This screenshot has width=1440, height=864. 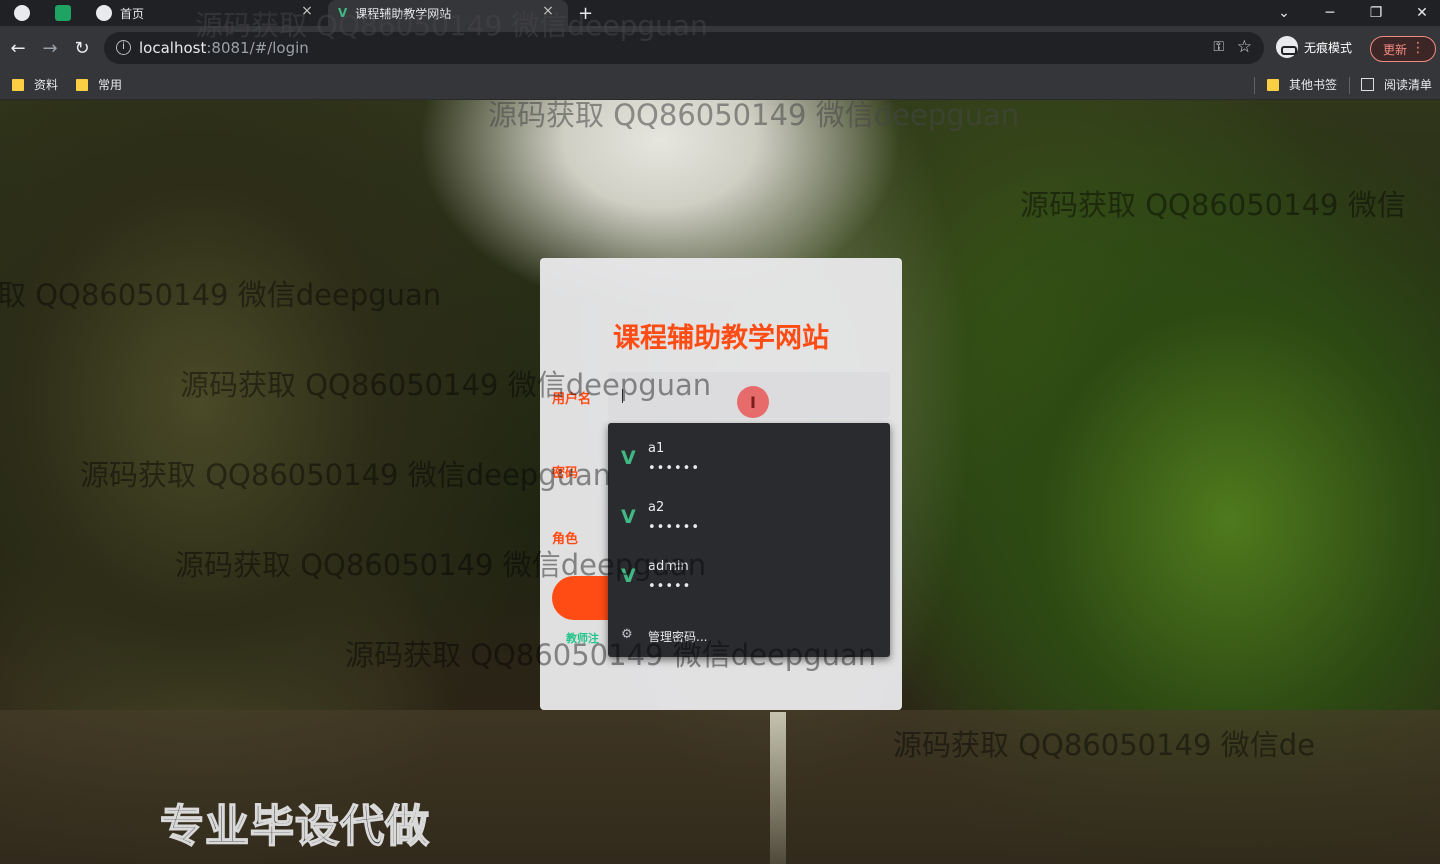 I want to click on star-icon: ☆, so click(x=1244, y=47).